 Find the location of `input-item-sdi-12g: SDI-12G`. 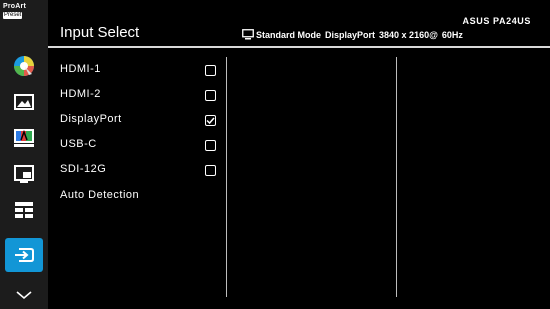

input-item-sdi-12g: SDI-12G is located at coordinates (83, 171).